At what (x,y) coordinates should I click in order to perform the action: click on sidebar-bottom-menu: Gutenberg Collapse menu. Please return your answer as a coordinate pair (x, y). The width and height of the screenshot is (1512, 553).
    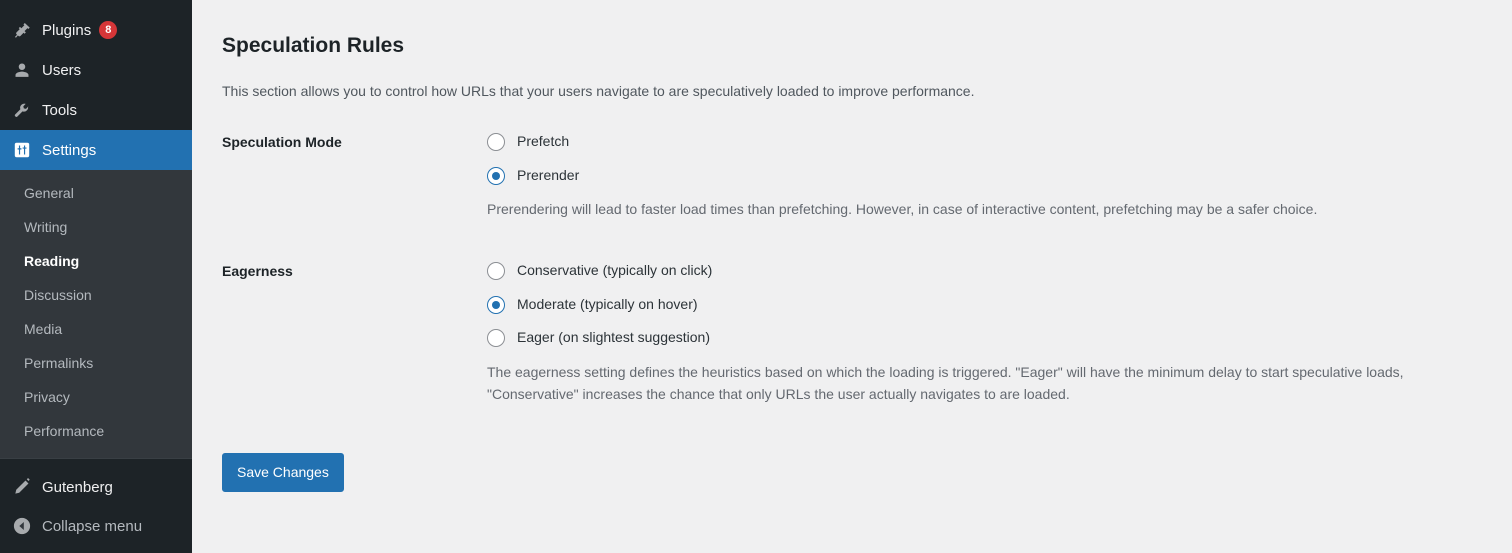
    Looking at the image, I should click on (96, 501).